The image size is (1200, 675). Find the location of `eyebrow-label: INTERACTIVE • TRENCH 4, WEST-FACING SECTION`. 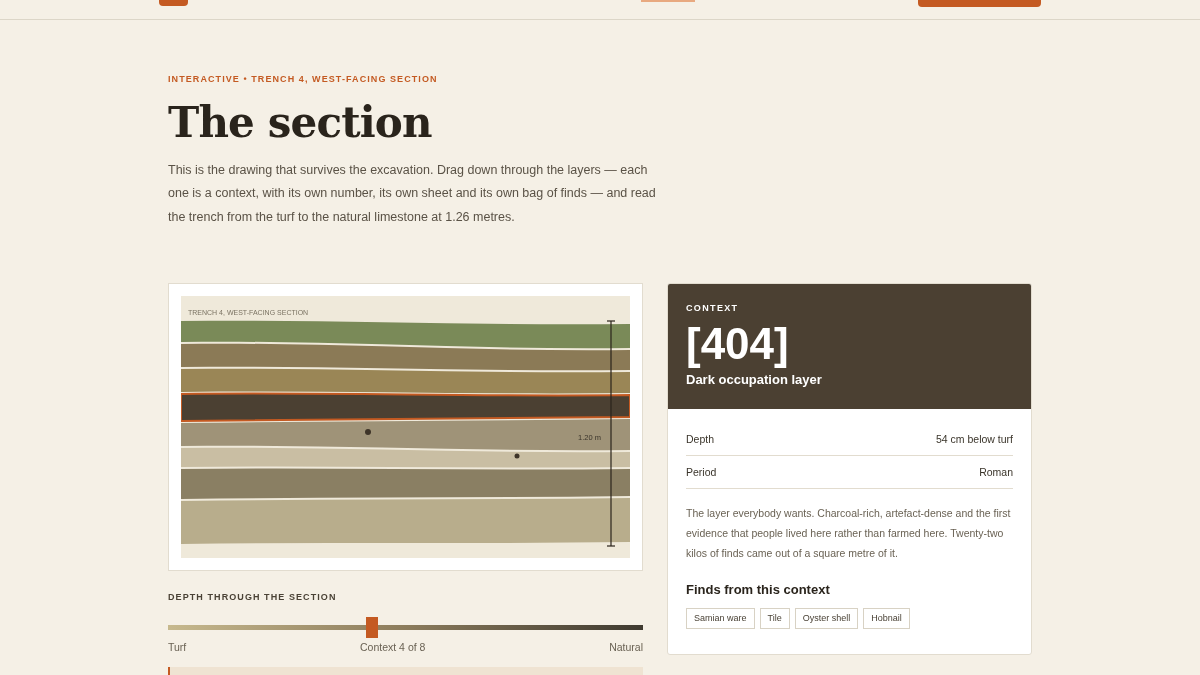

eyebrow-label: INTERACTIVE • TRENCH 4, WEST-FACING SECTION is located at coordinates (303, 79).